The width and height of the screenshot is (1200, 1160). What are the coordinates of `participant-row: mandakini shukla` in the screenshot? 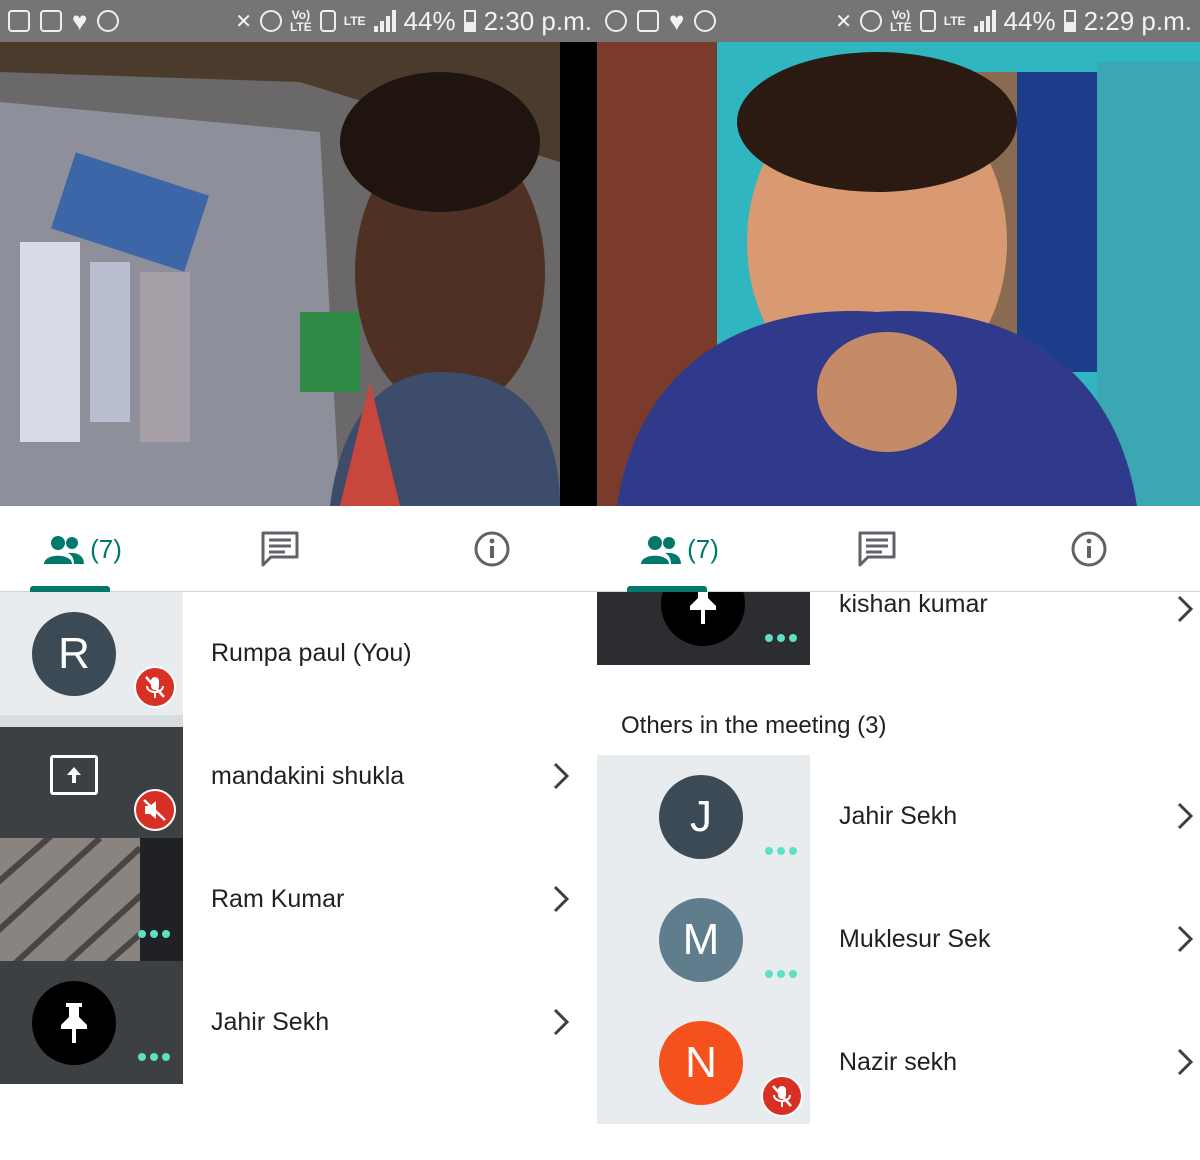 It's located at (300, 776).